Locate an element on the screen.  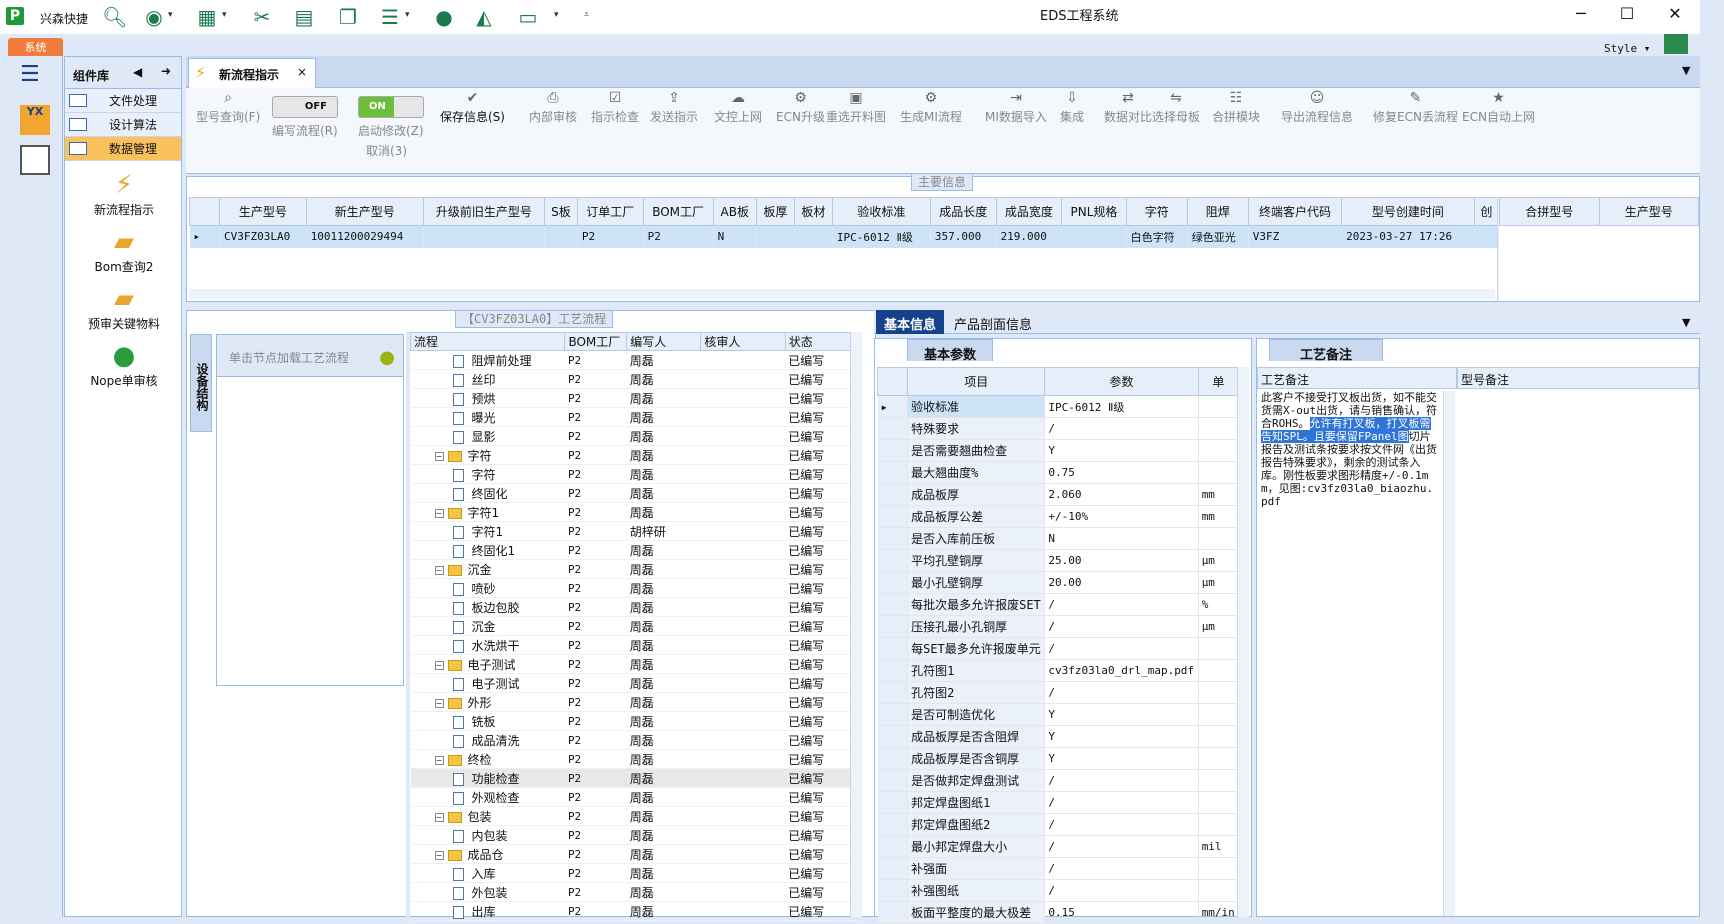
ribbon-button: ☷ 合拼模块 is located at coordinates (1236, 106).